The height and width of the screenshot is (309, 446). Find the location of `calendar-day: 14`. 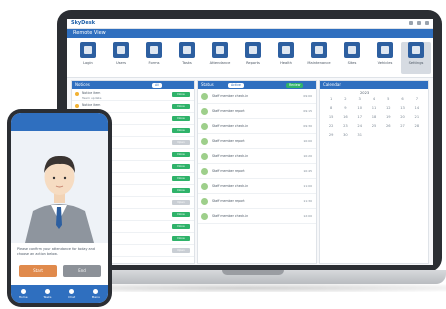

calendar-day: 14 is located at coordinates (417, 108).